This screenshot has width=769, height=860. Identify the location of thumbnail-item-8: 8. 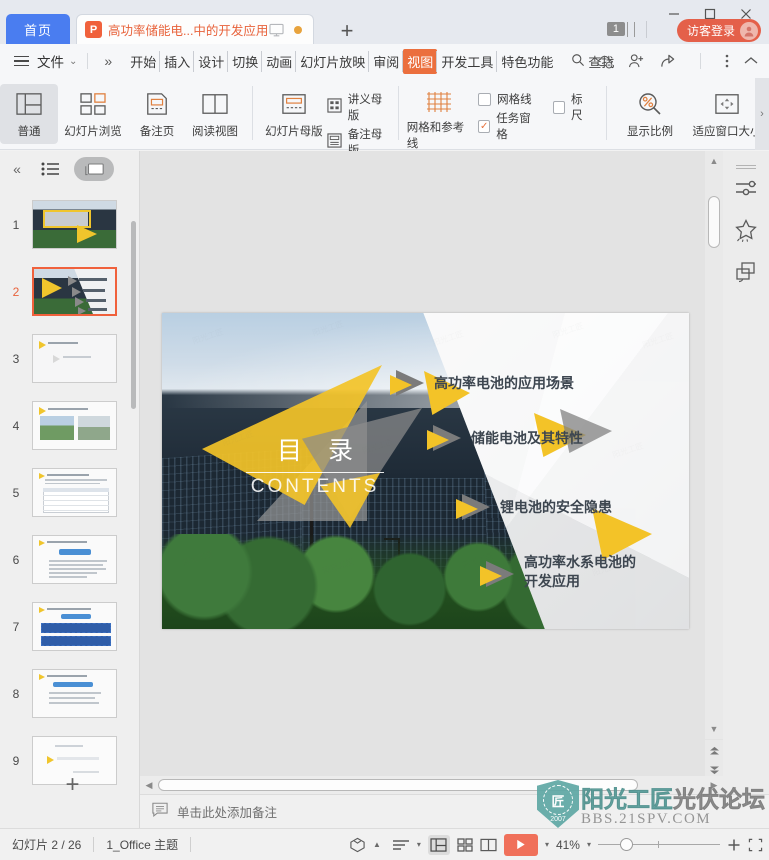
(66, 693).